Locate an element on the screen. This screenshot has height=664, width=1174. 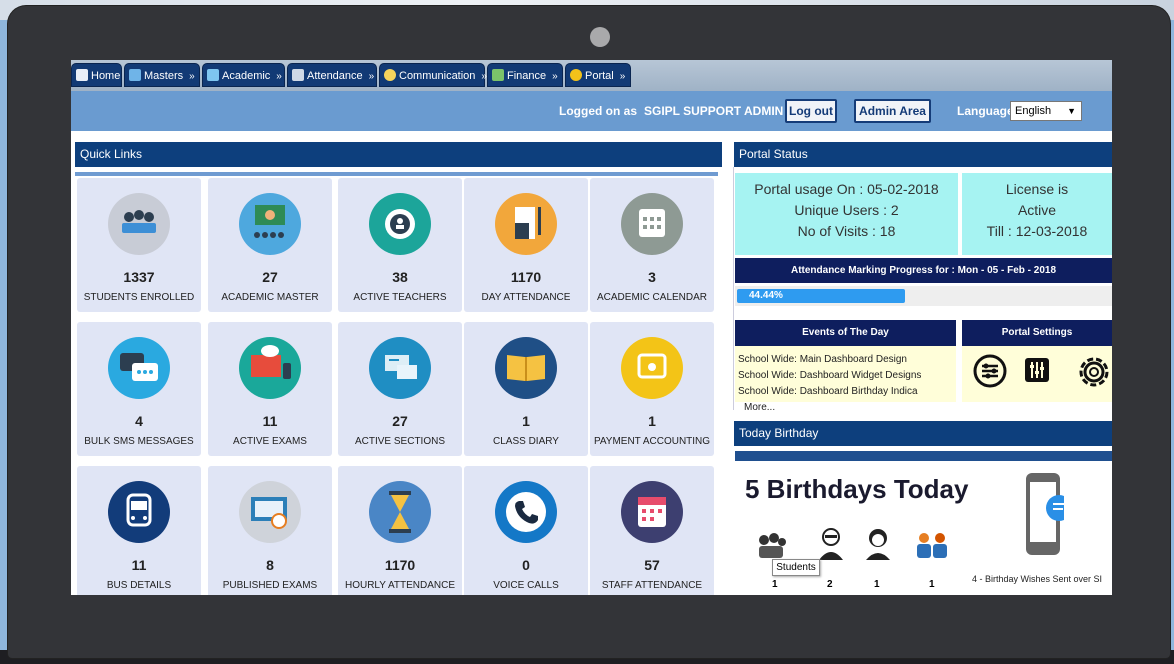
portal-usage-text: Portal usage On : 05-02-2018 is located at coordinates (846, 189).